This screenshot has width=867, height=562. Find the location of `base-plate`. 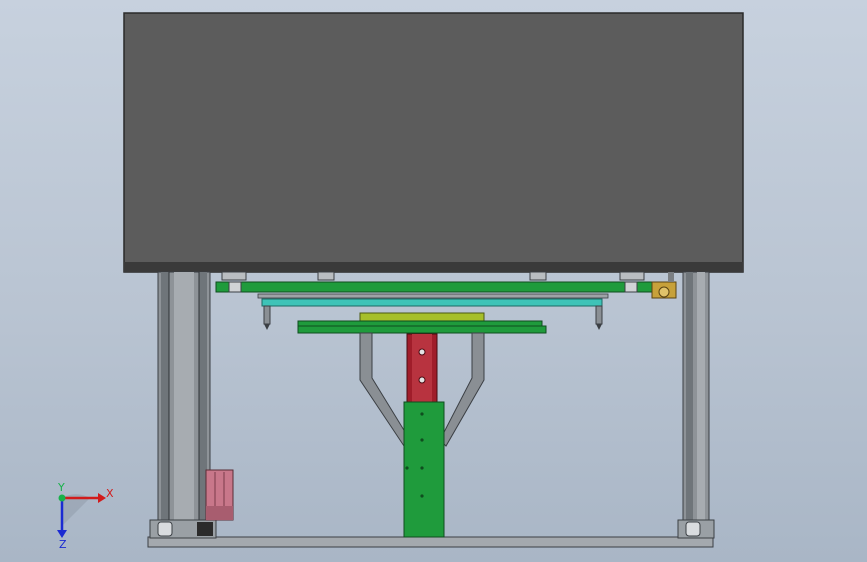

base-plate is located at coordinates (430, 542).